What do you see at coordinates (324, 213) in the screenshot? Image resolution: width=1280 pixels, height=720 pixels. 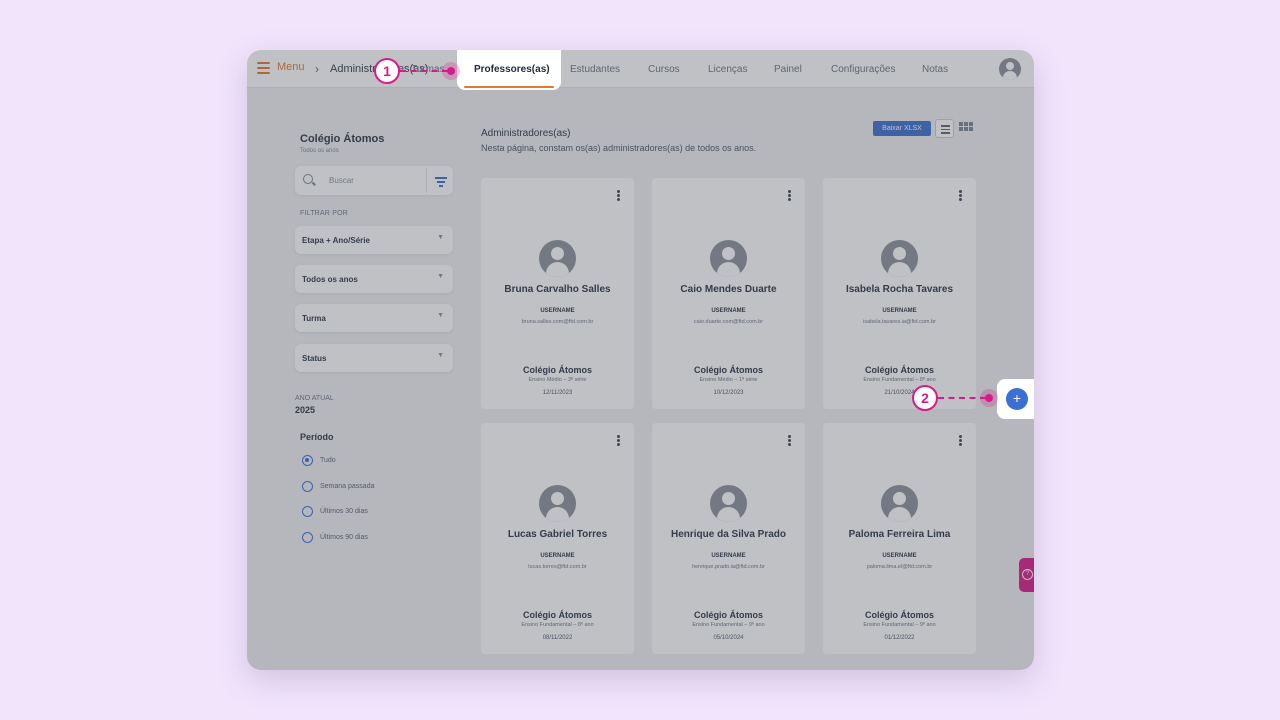 I see `filter-by-label: FILTRAR POR` at bounding box center [324, 213].